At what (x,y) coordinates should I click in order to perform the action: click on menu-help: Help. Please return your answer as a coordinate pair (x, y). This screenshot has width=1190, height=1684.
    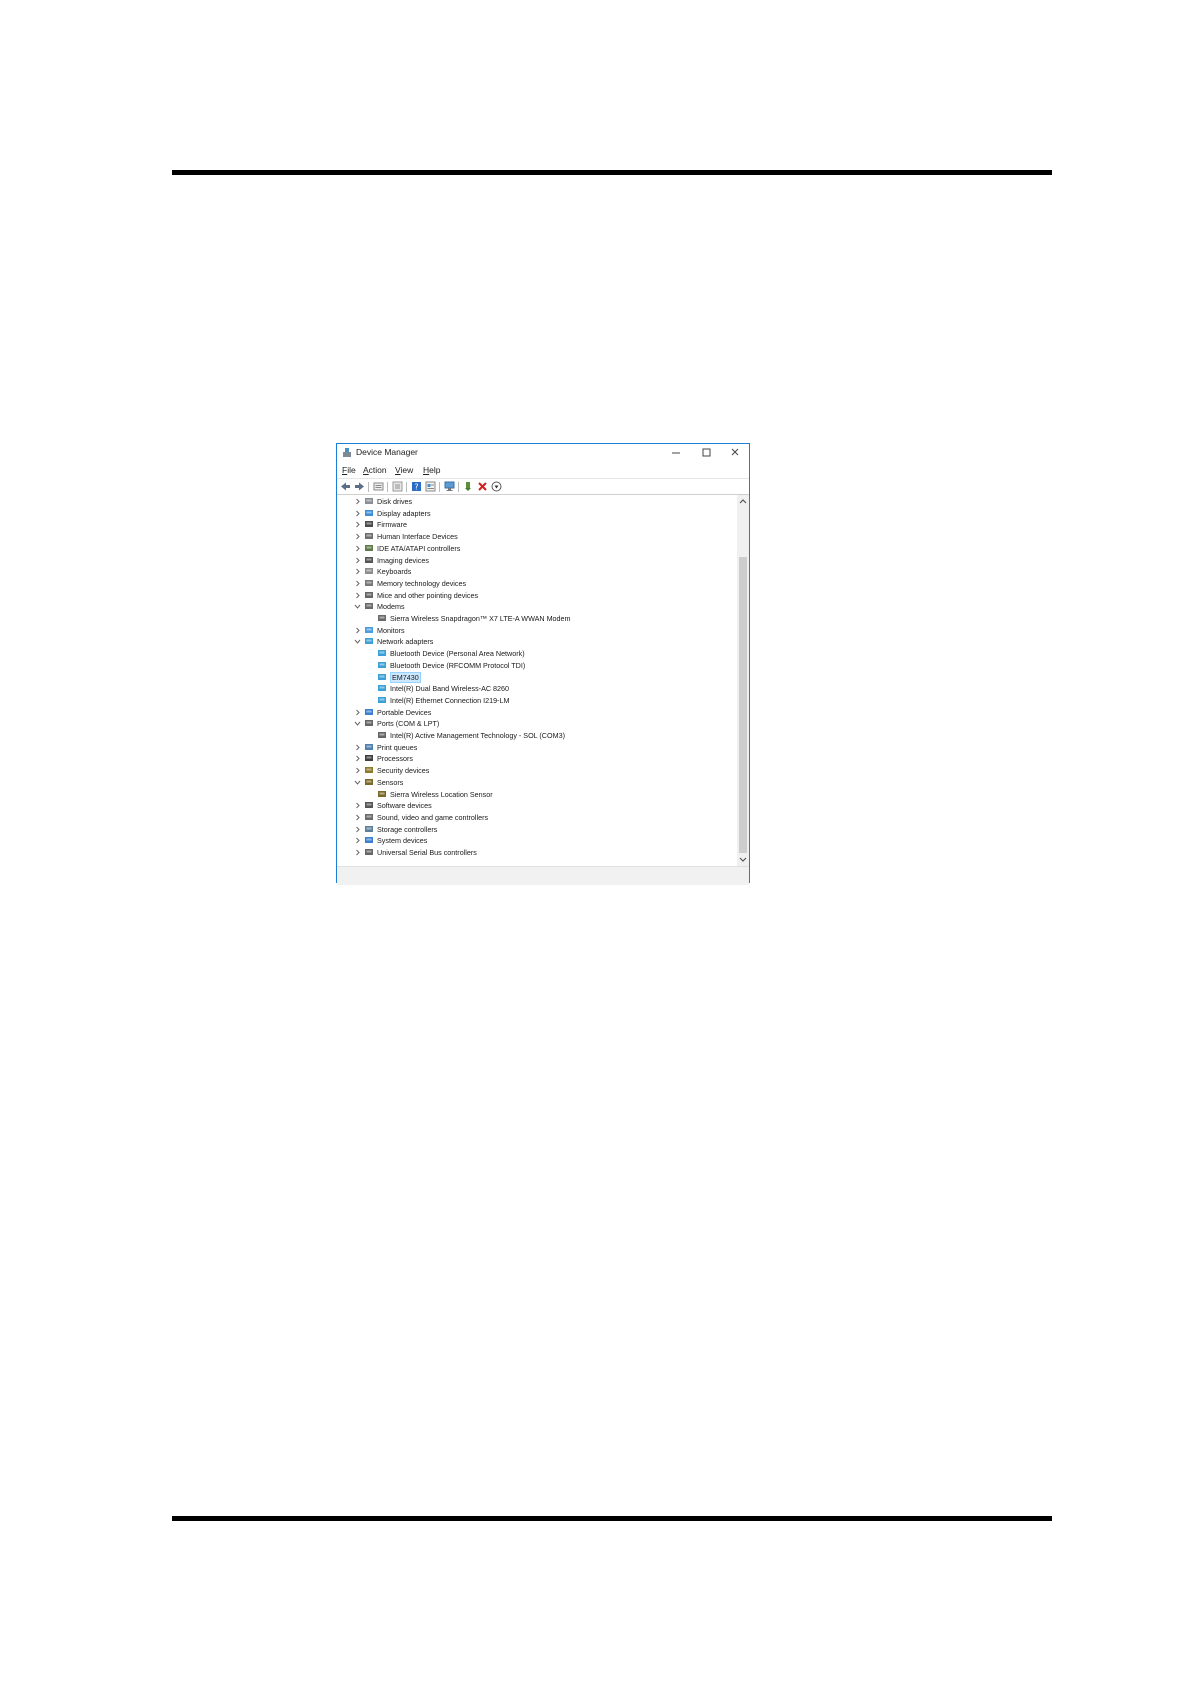
    Looking at the image, I should click on (431, 470).